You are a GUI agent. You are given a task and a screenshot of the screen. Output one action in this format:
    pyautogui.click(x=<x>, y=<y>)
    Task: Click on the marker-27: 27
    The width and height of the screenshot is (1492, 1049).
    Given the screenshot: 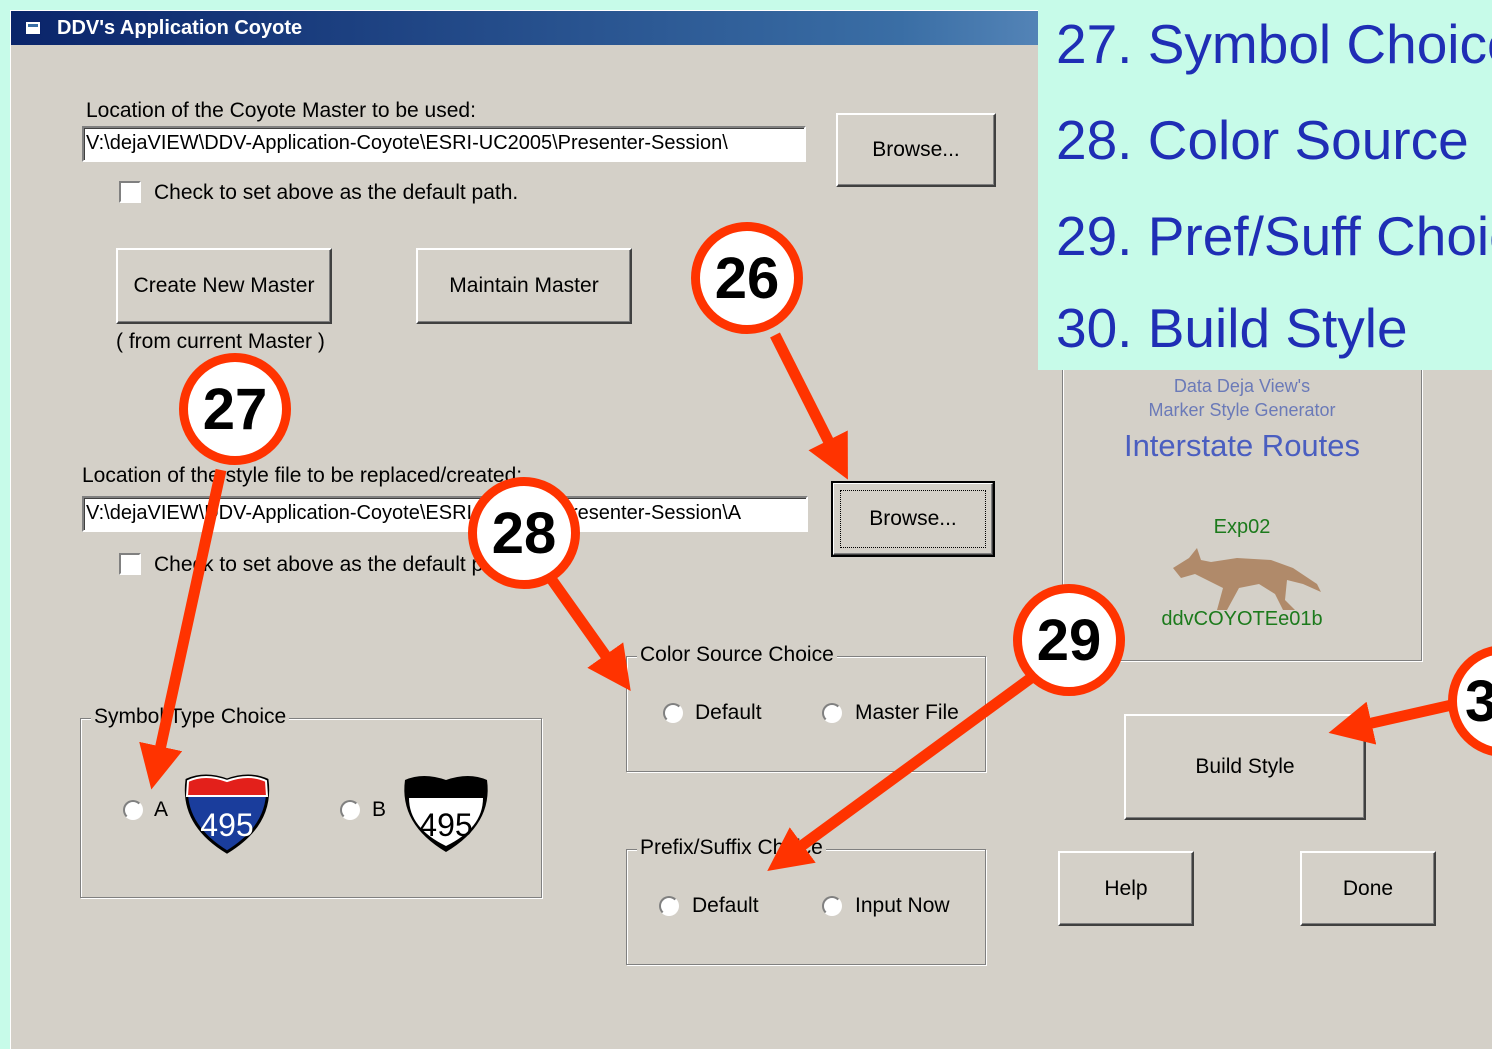 What is the action you would take?
    pyautogui.click(x=235, y=409)
    